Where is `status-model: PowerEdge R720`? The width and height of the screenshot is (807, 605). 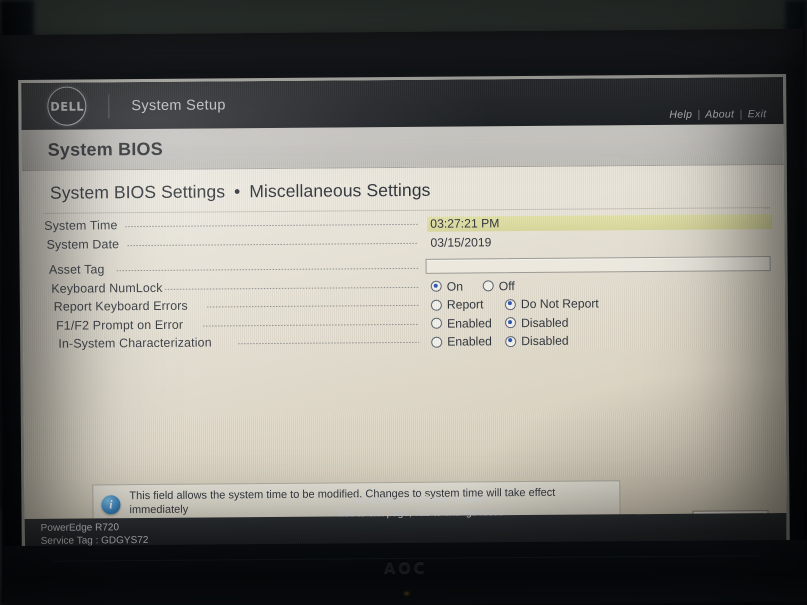
status-model: PowerEdge R720 is located at coordinates (80, 528).